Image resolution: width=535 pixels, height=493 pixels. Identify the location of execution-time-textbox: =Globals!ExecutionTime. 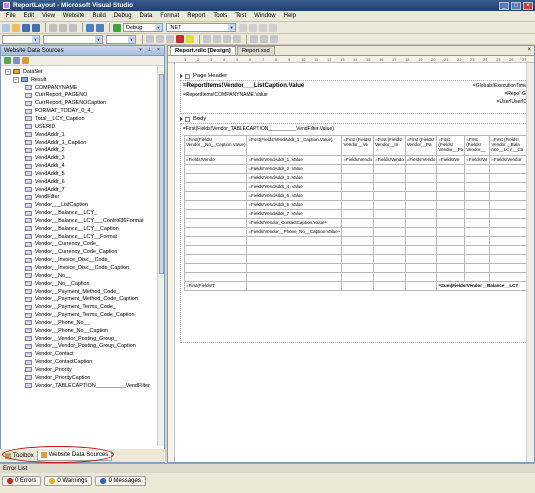
(500, 86).